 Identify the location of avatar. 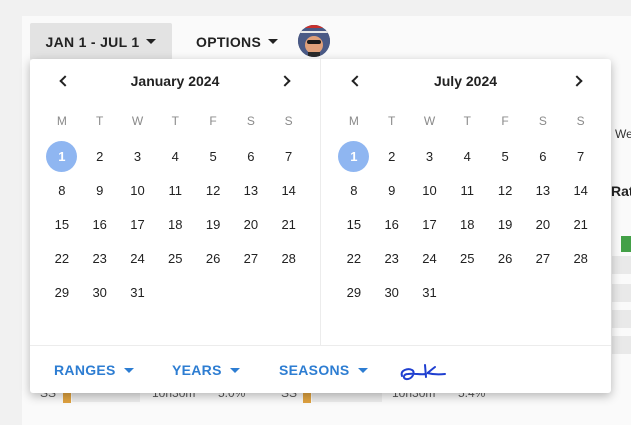
(314, 41).